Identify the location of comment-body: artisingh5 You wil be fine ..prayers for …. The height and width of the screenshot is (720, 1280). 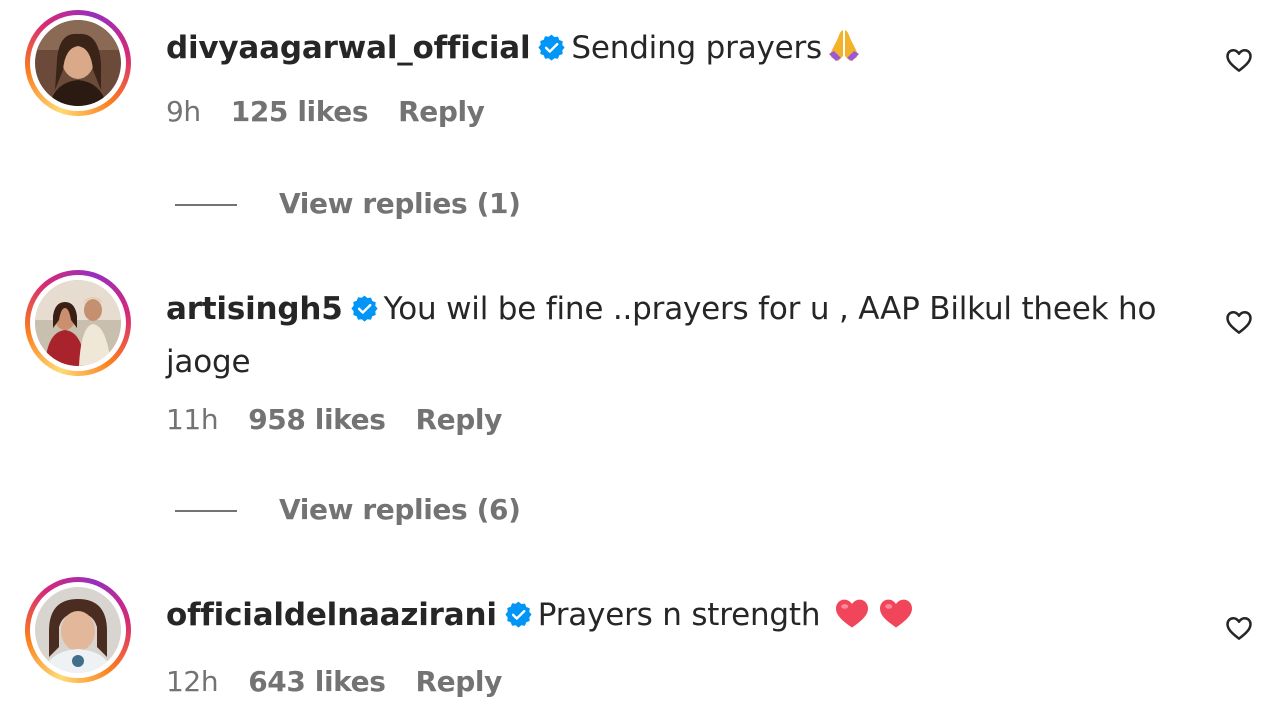
(666, 335).